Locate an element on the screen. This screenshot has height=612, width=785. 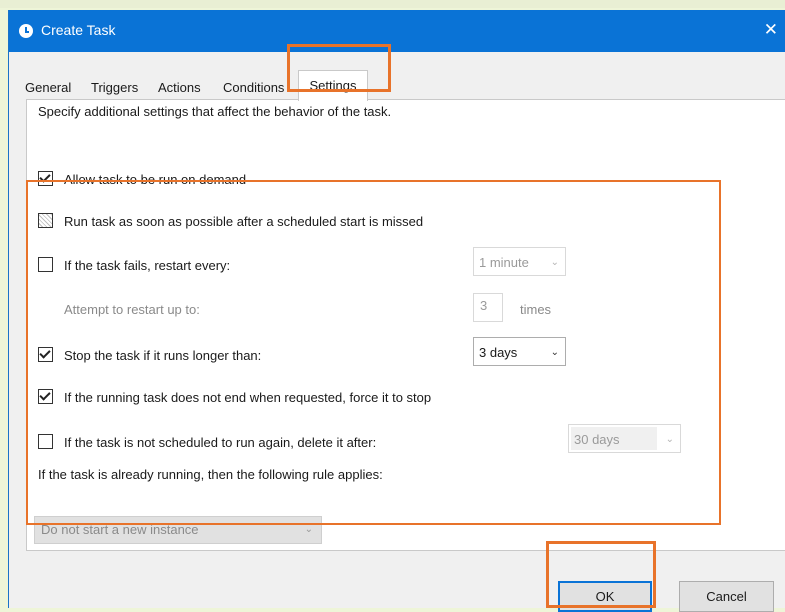
allow-on-demand-label: Allow task to be run on demand is located at coordinates (155, 179).